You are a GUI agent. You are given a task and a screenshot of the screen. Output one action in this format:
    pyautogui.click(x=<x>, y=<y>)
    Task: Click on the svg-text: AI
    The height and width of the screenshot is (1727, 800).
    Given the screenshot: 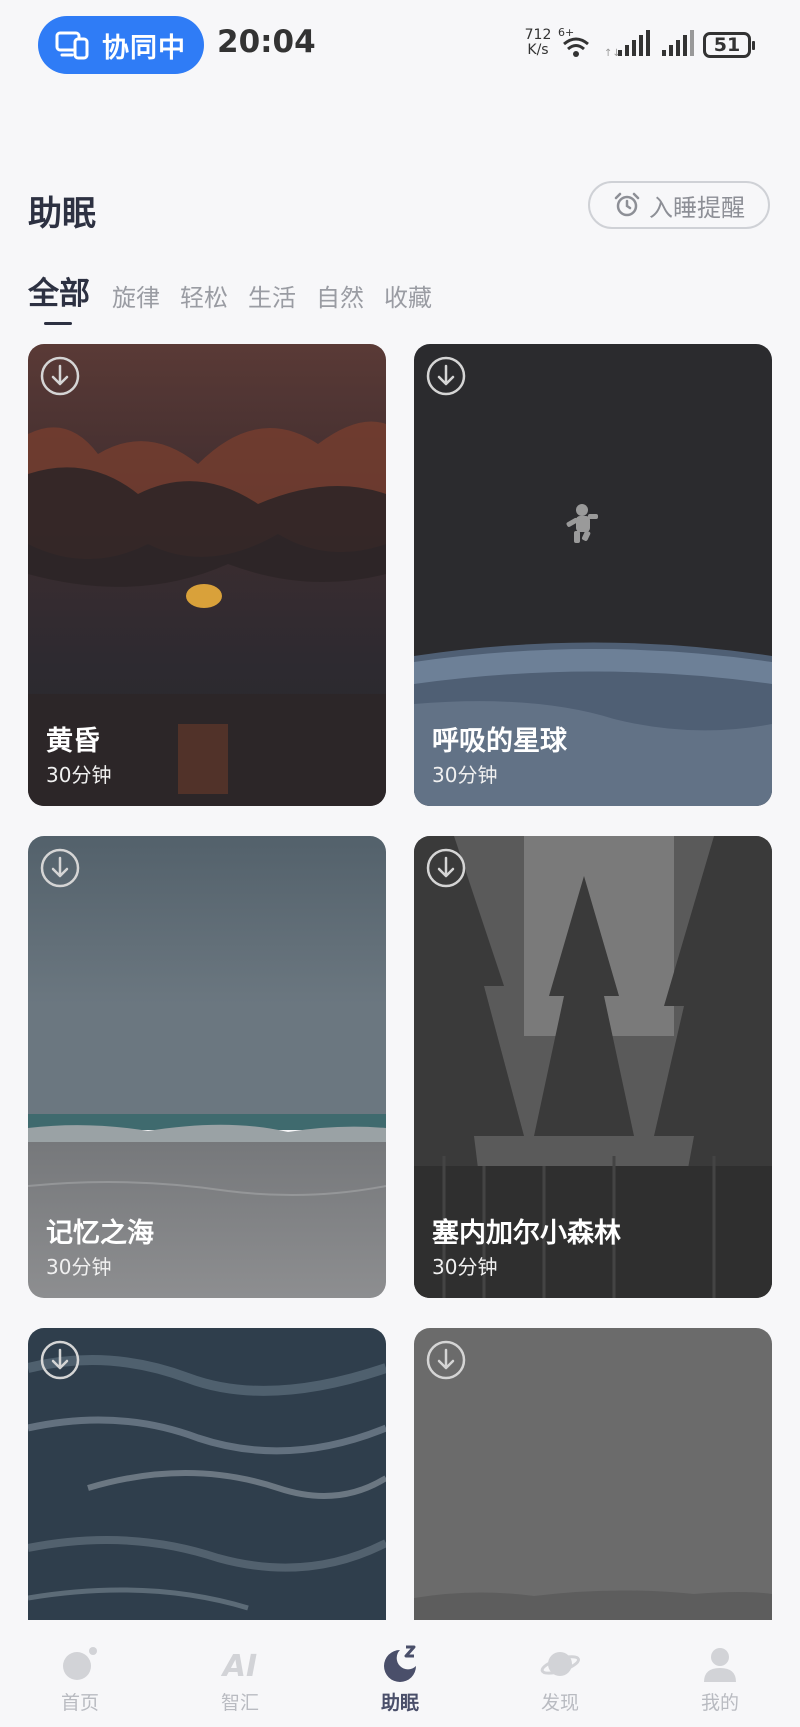 What is the action you would take?
    pyautogui.click(x=239, y=1666)
    